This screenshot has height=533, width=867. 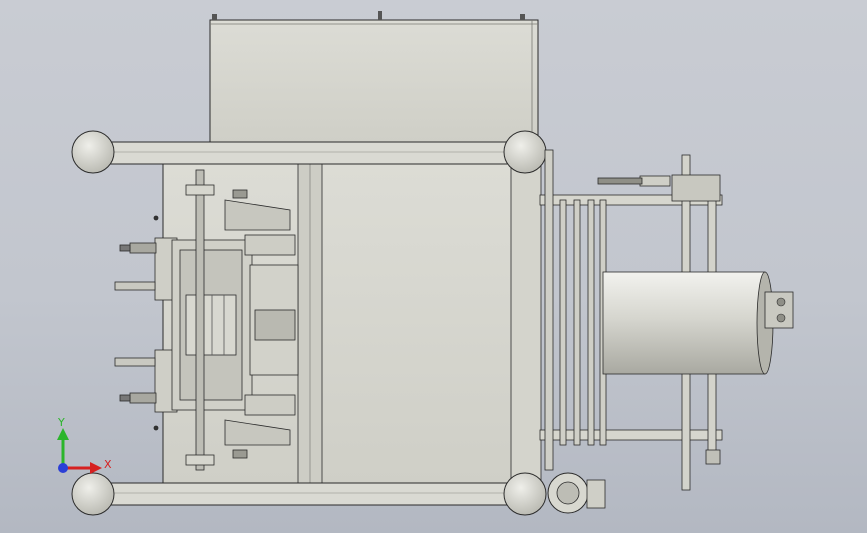 I want to click on coordinate-triad-icon: Y X, so click(x=84, y=445).